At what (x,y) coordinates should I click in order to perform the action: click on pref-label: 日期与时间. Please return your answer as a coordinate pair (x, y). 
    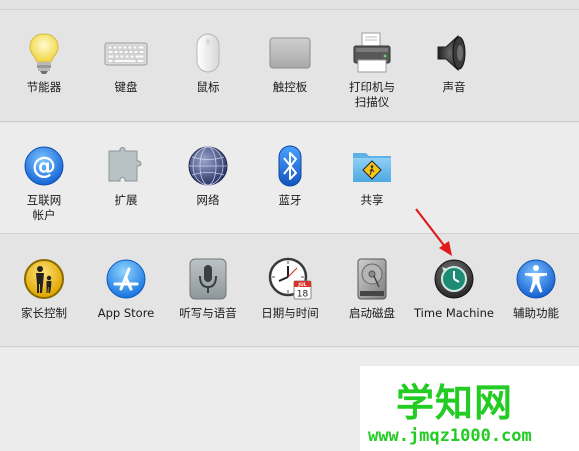
    Looking at the image, I should click on (290, 313).